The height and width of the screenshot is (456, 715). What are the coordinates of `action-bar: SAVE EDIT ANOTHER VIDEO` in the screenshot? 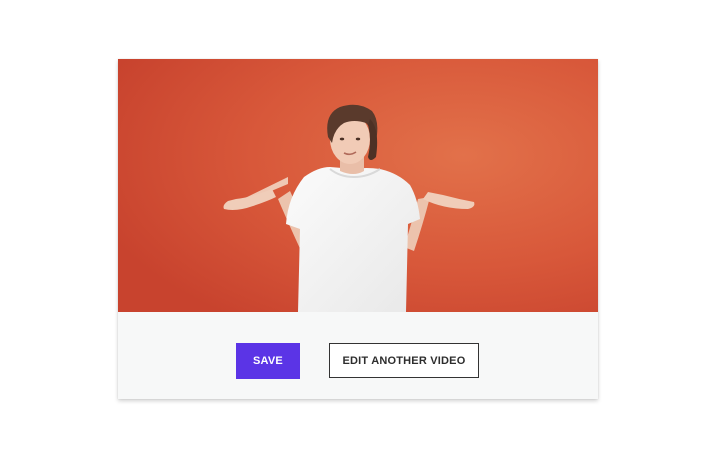 It's located at (358, 355).